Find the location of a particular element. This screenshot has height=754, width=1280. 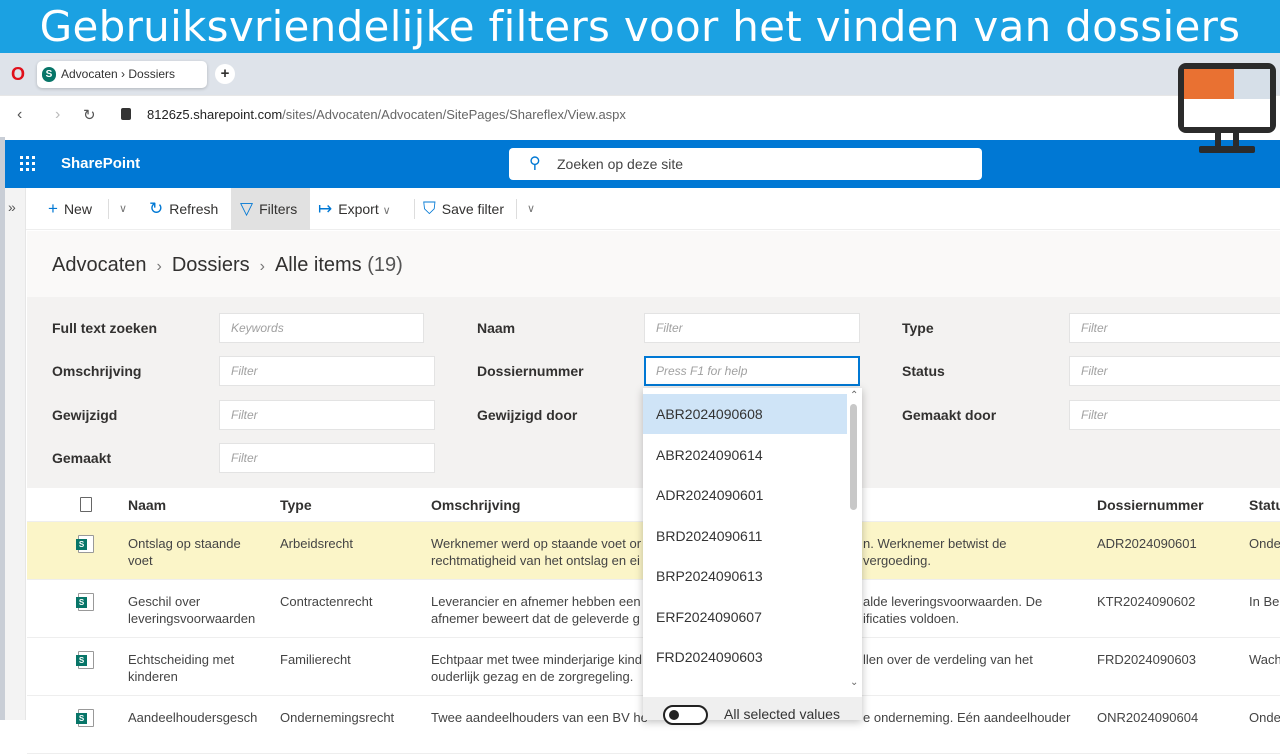

dropdown-option: ABR2024090614 is located at coordinates (745, 455).